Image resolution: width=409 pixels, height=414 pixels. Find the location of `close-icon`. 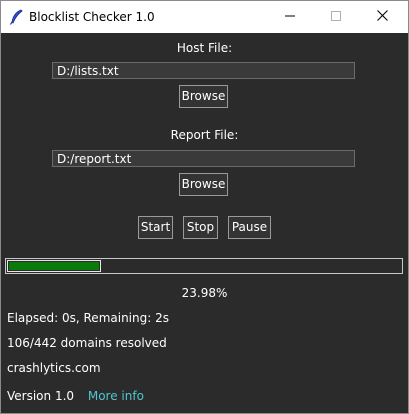

close-icon is located at coordinates (382, 17).